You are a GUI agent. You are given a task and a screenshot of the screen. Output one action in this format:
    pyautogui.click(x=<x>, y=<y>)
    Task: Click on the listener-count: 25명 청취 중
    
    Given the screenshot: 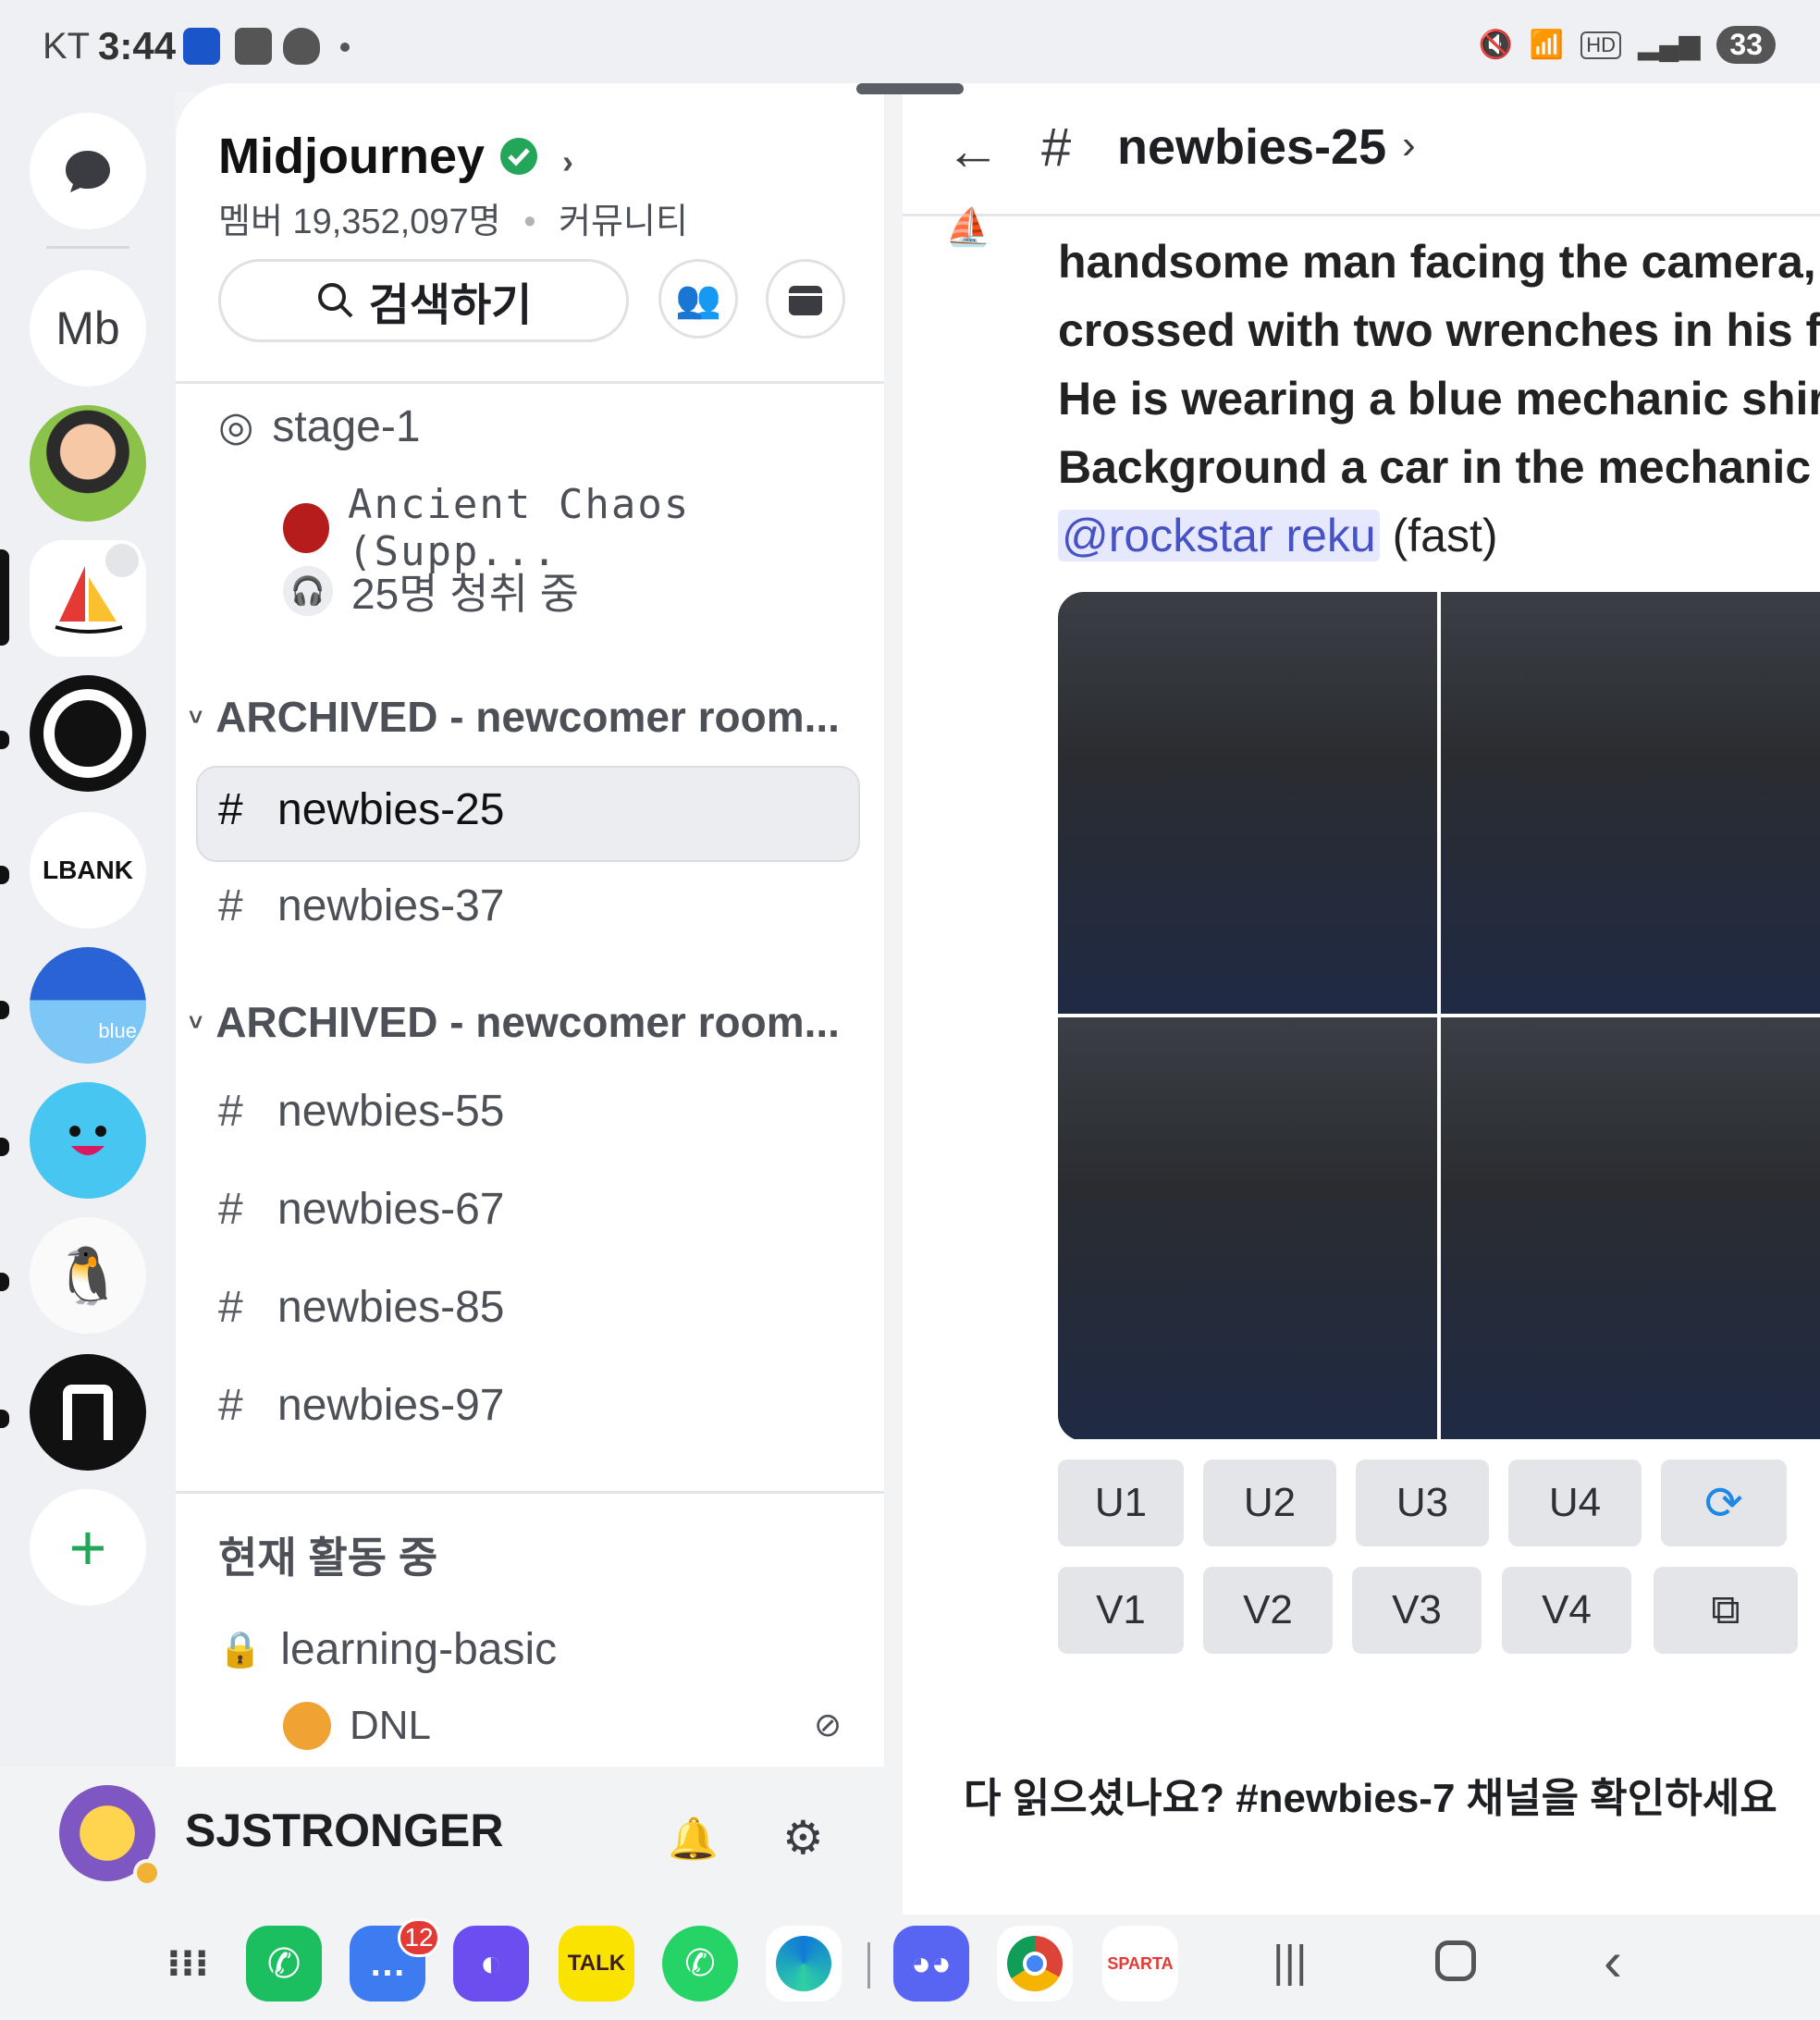 What is the action you would take?
    pyautogui.click(x=465, y=594)
    